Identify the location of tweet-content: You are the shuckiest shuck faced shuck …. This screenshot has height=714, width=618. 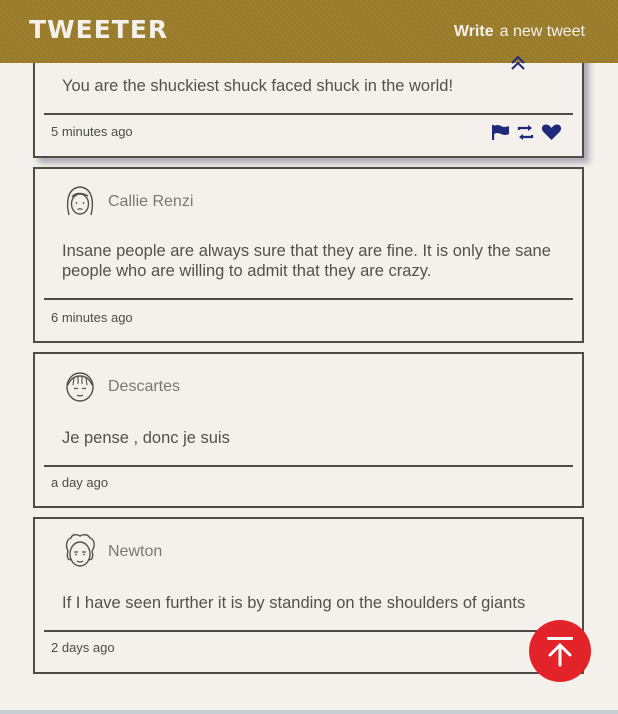
(258, 86).